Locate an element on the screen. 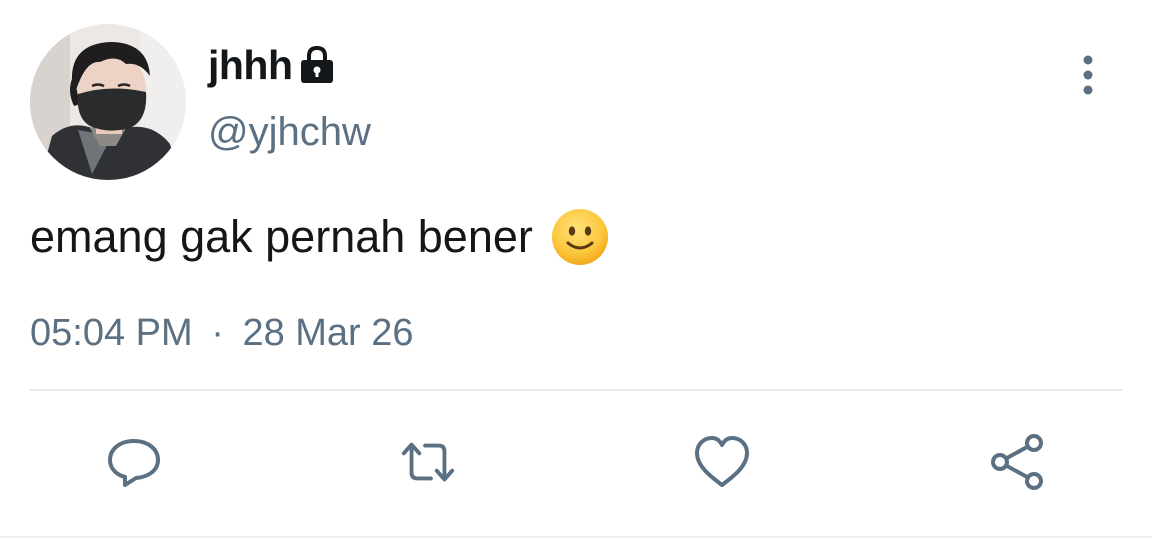 The image size is (1152, 555). avatar-photo is located at coordinates (108, 102).